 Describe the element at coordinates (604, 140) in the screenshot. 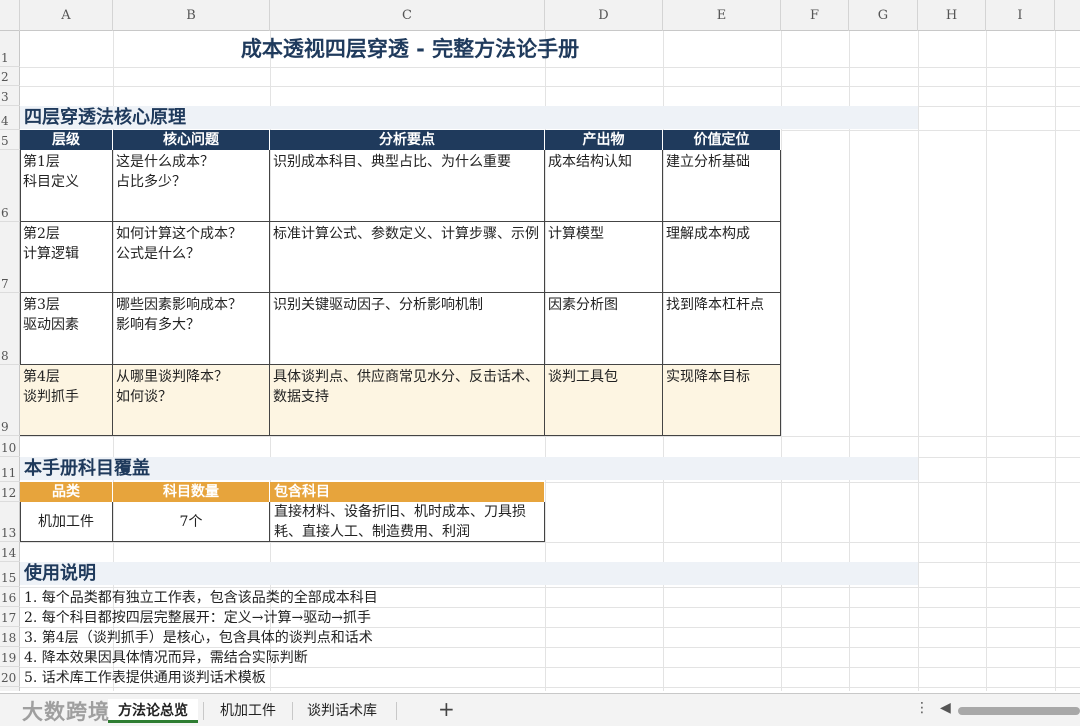

I see `table-header-output: 产出物` at that location.